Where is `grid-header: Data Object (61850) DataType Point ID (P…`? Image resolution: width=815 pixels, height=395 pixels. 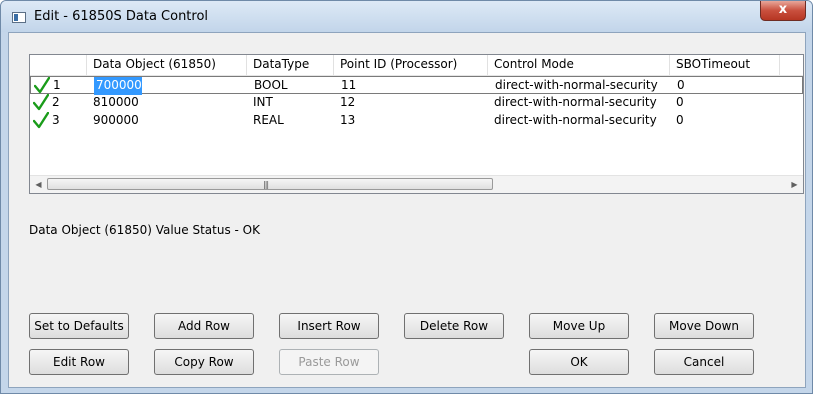 grid-header: Data Object (61850) DataType Point ID (P… is located at coordinates (416, 65).